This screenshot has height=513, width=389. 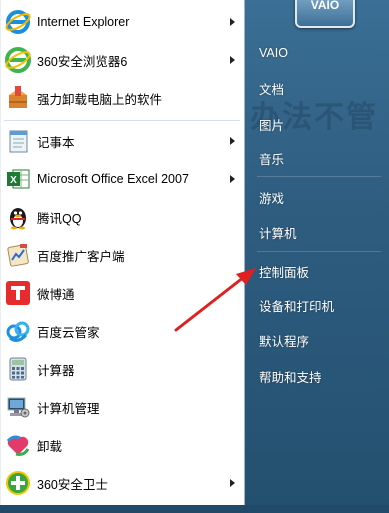 I want to click on excel-icon: X, so click(x=18, y=179).